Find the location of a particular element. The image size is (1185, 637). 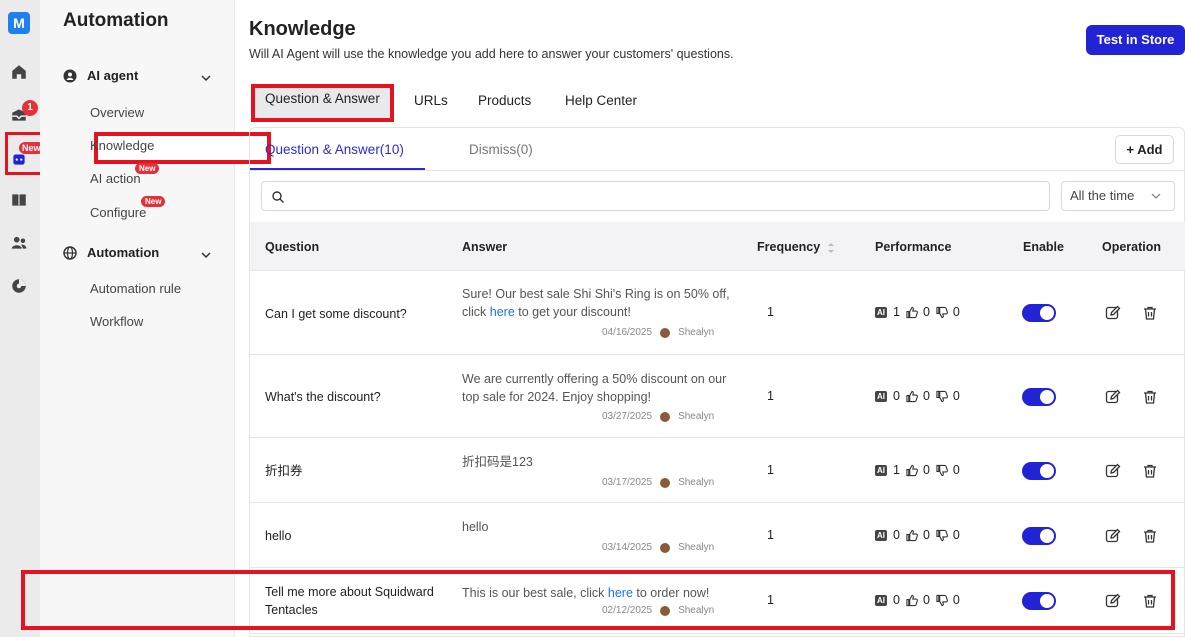

question-text: What's the discount? is located at coordinates (323, 397).